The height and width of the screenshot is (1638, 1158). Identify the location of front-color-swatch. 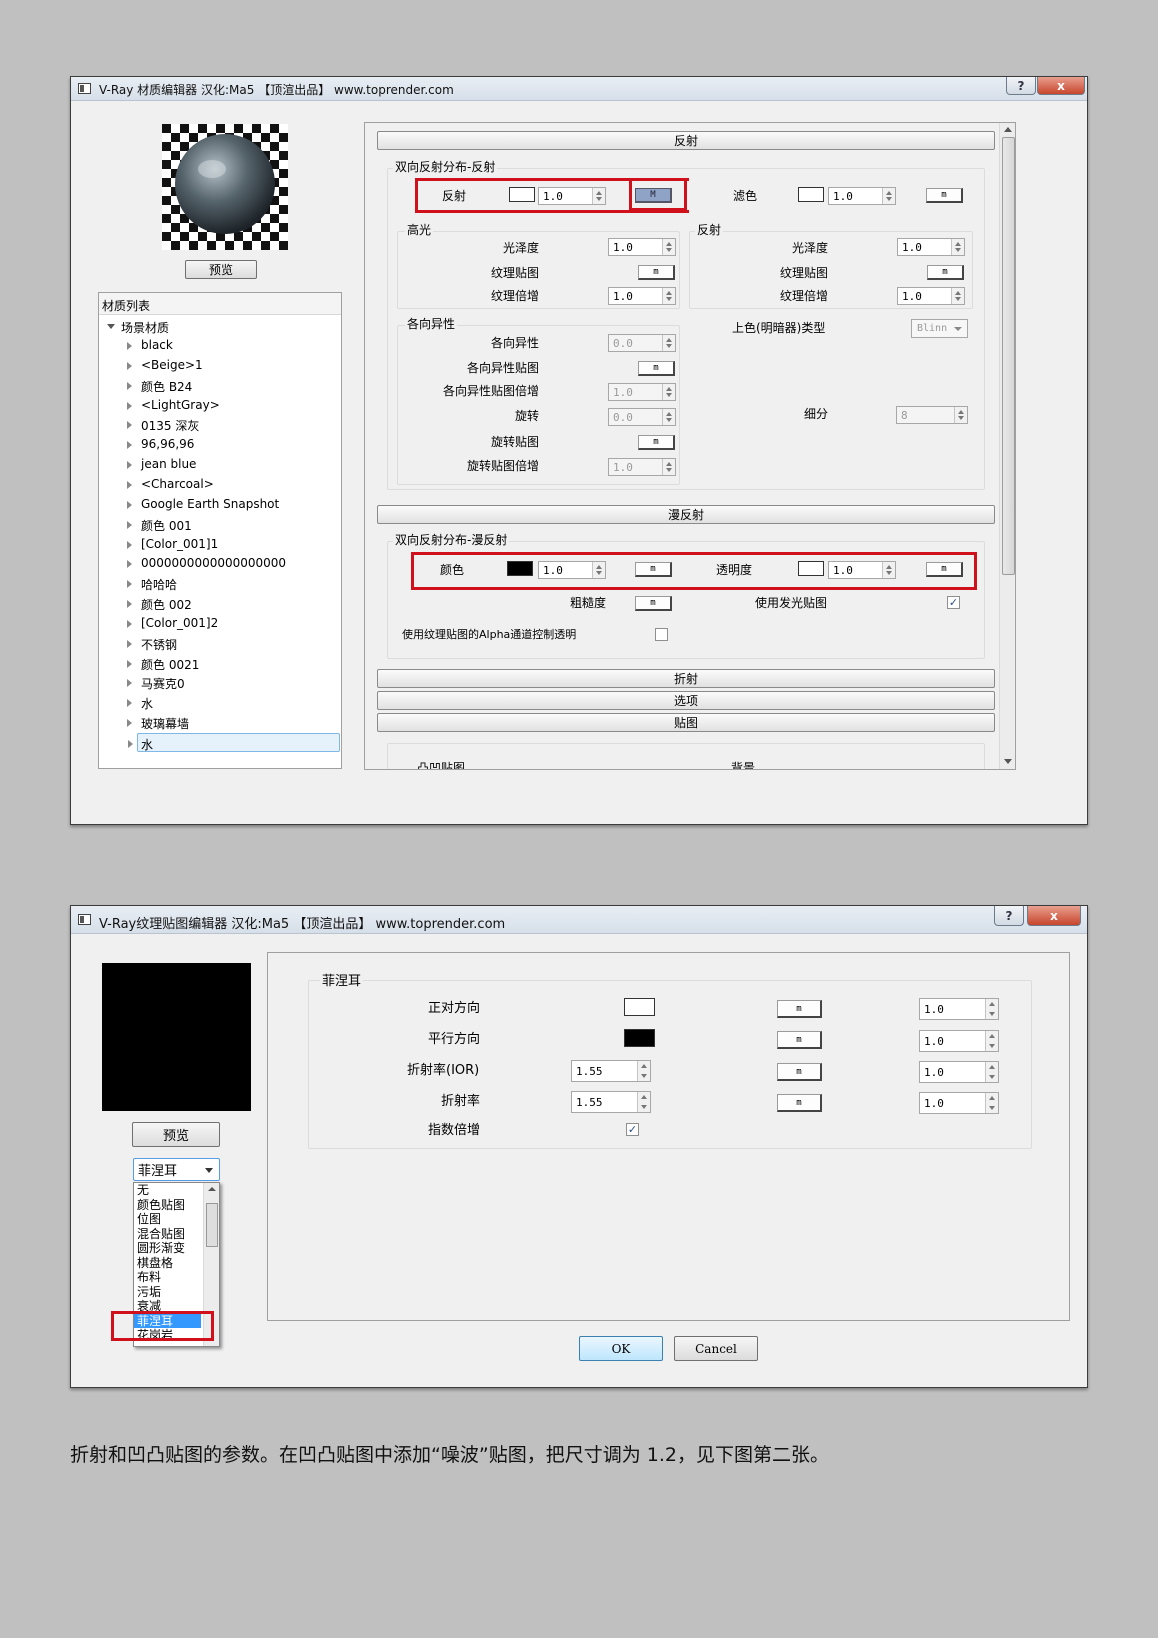
(639, 1007).